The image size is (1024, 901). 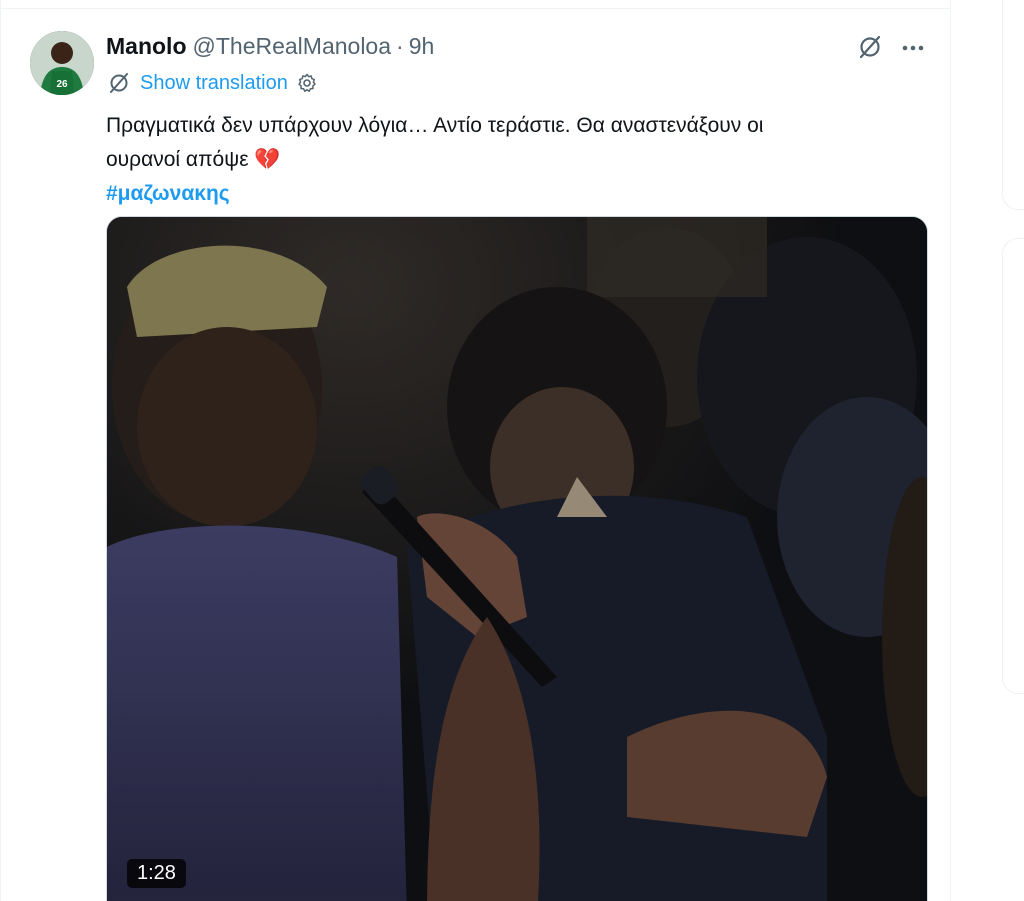 What do you see at coordinates (1013, 105) in the screenshot?
I see `sidebar-card-top` at bounding box center [1013, 105].